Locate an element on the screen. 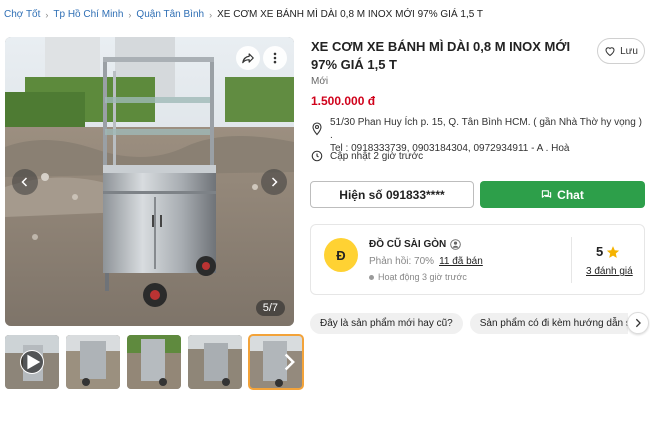 The width and height of the screenshot is (650, 432). chat-button: Chat is located at coordinates (562, 194).